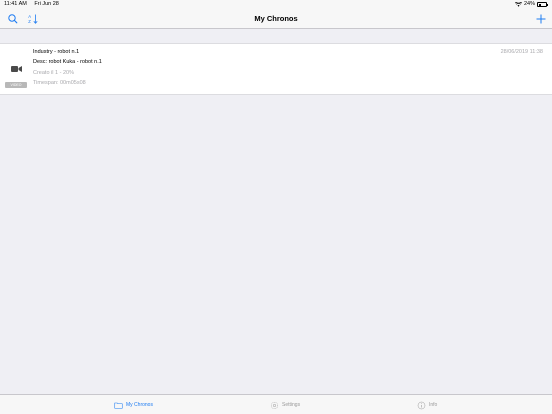 The width and height of the screenshot is (552, 414). I want to click on status-left: 11:41 AM Fri Jun 28, so click(34, 4).